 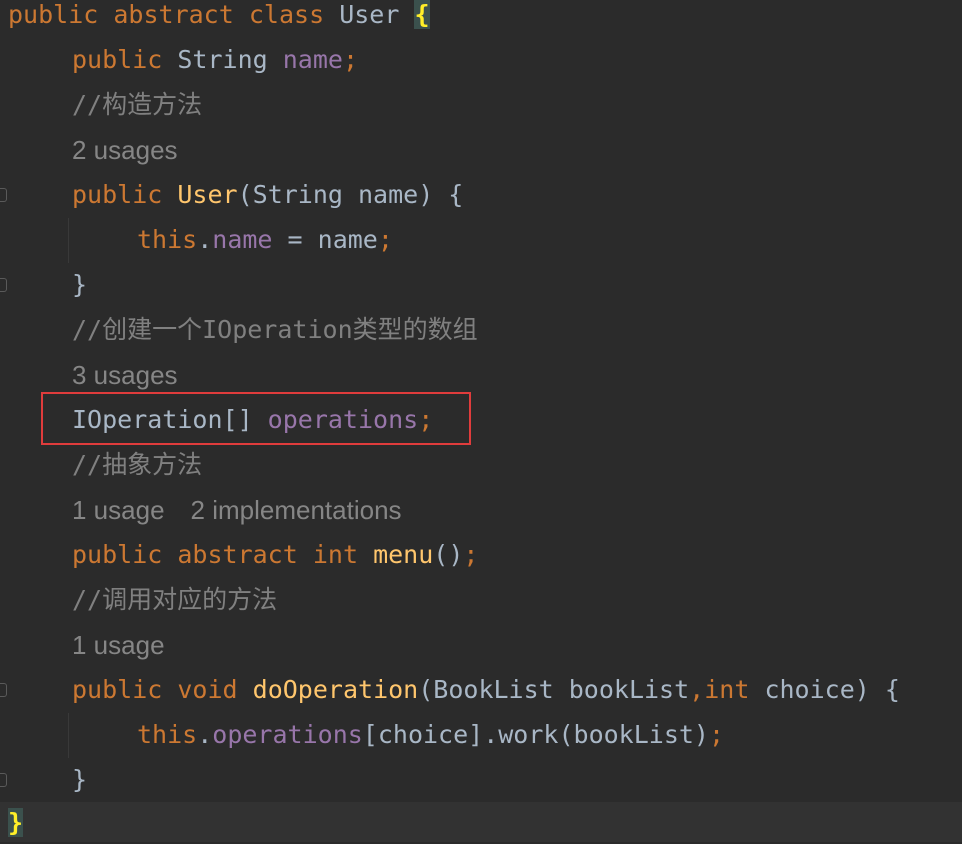 What do you see at coordinates (175, 599) in the screenshot?
I see `comment: //调用对应的方法` at bounding box center [175, 599].